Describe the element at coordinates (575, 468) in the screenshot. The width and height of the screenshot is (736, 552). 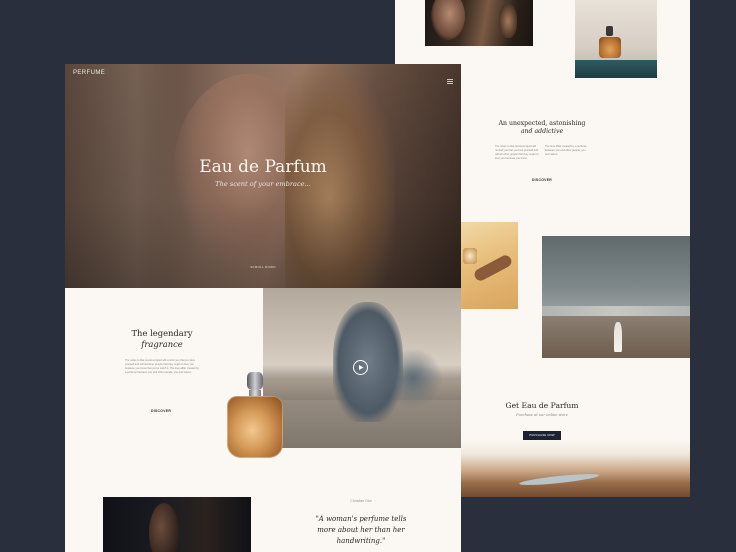
I see `photo-valley-landscape` at that location.